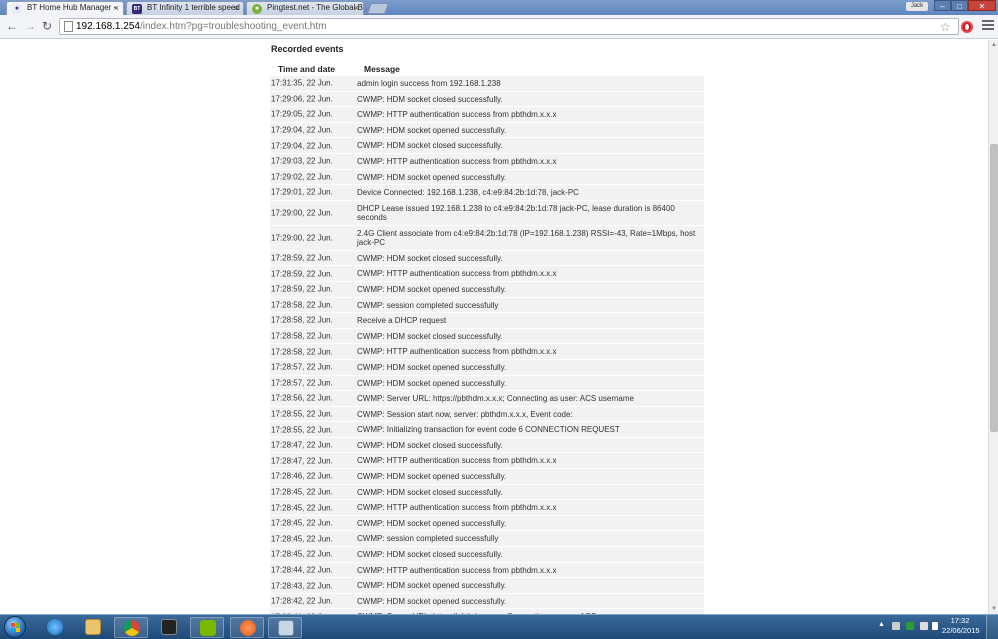  I want to click on event-message: Receive a DHCP request, so click(402, 321).